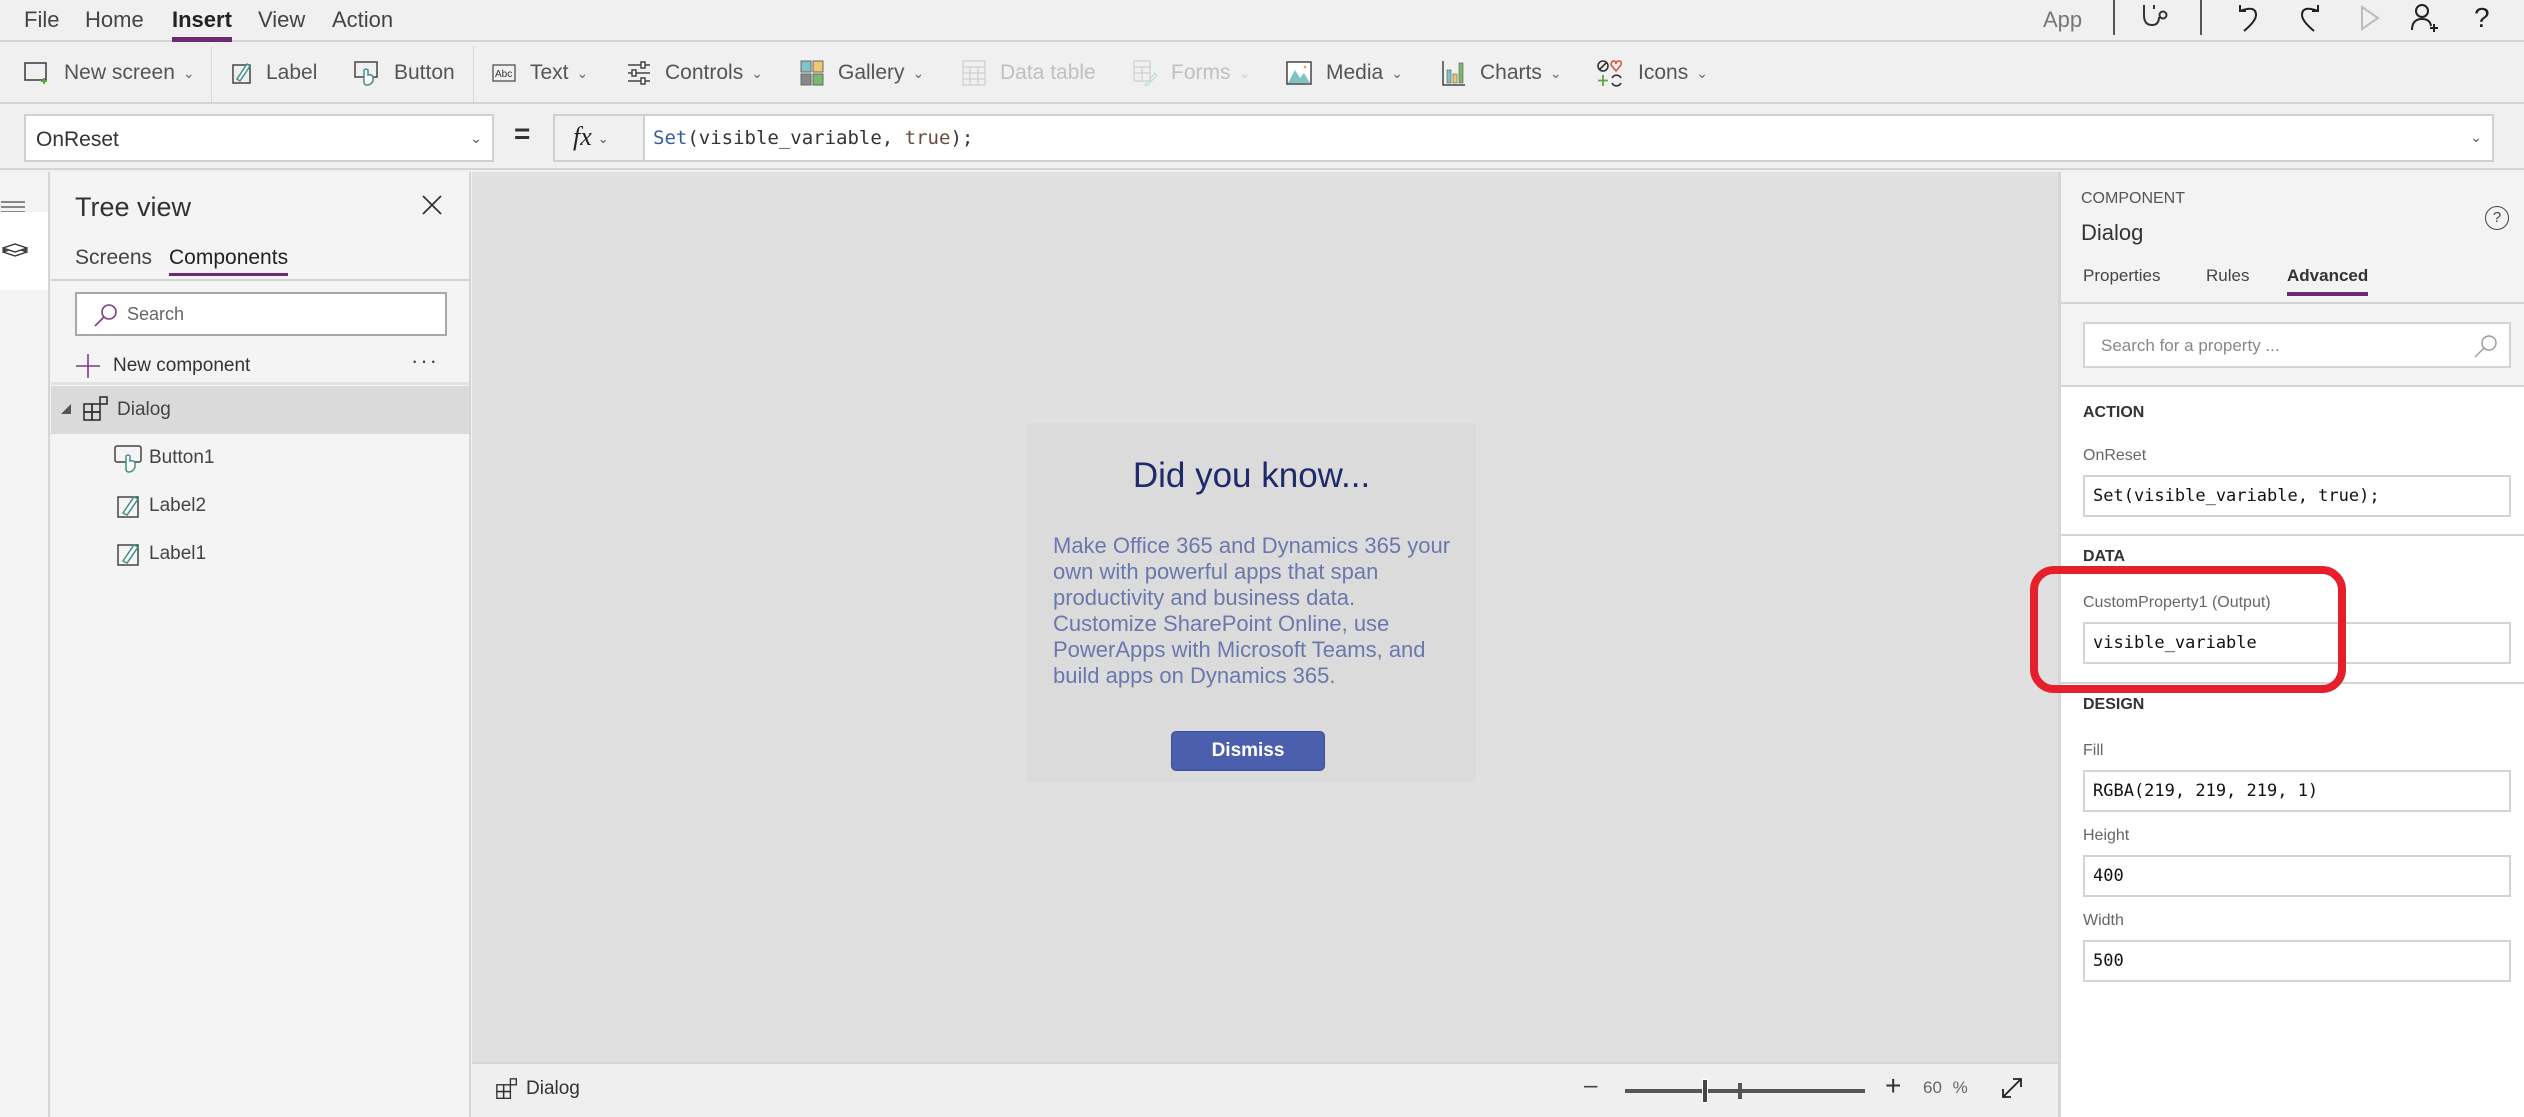 Image resolution: width=2524 pixels, height=1117 pixels. Describe the element at coordinates (1048, 72) in the screenshot. I see `data-table-label: Data table` at that location.